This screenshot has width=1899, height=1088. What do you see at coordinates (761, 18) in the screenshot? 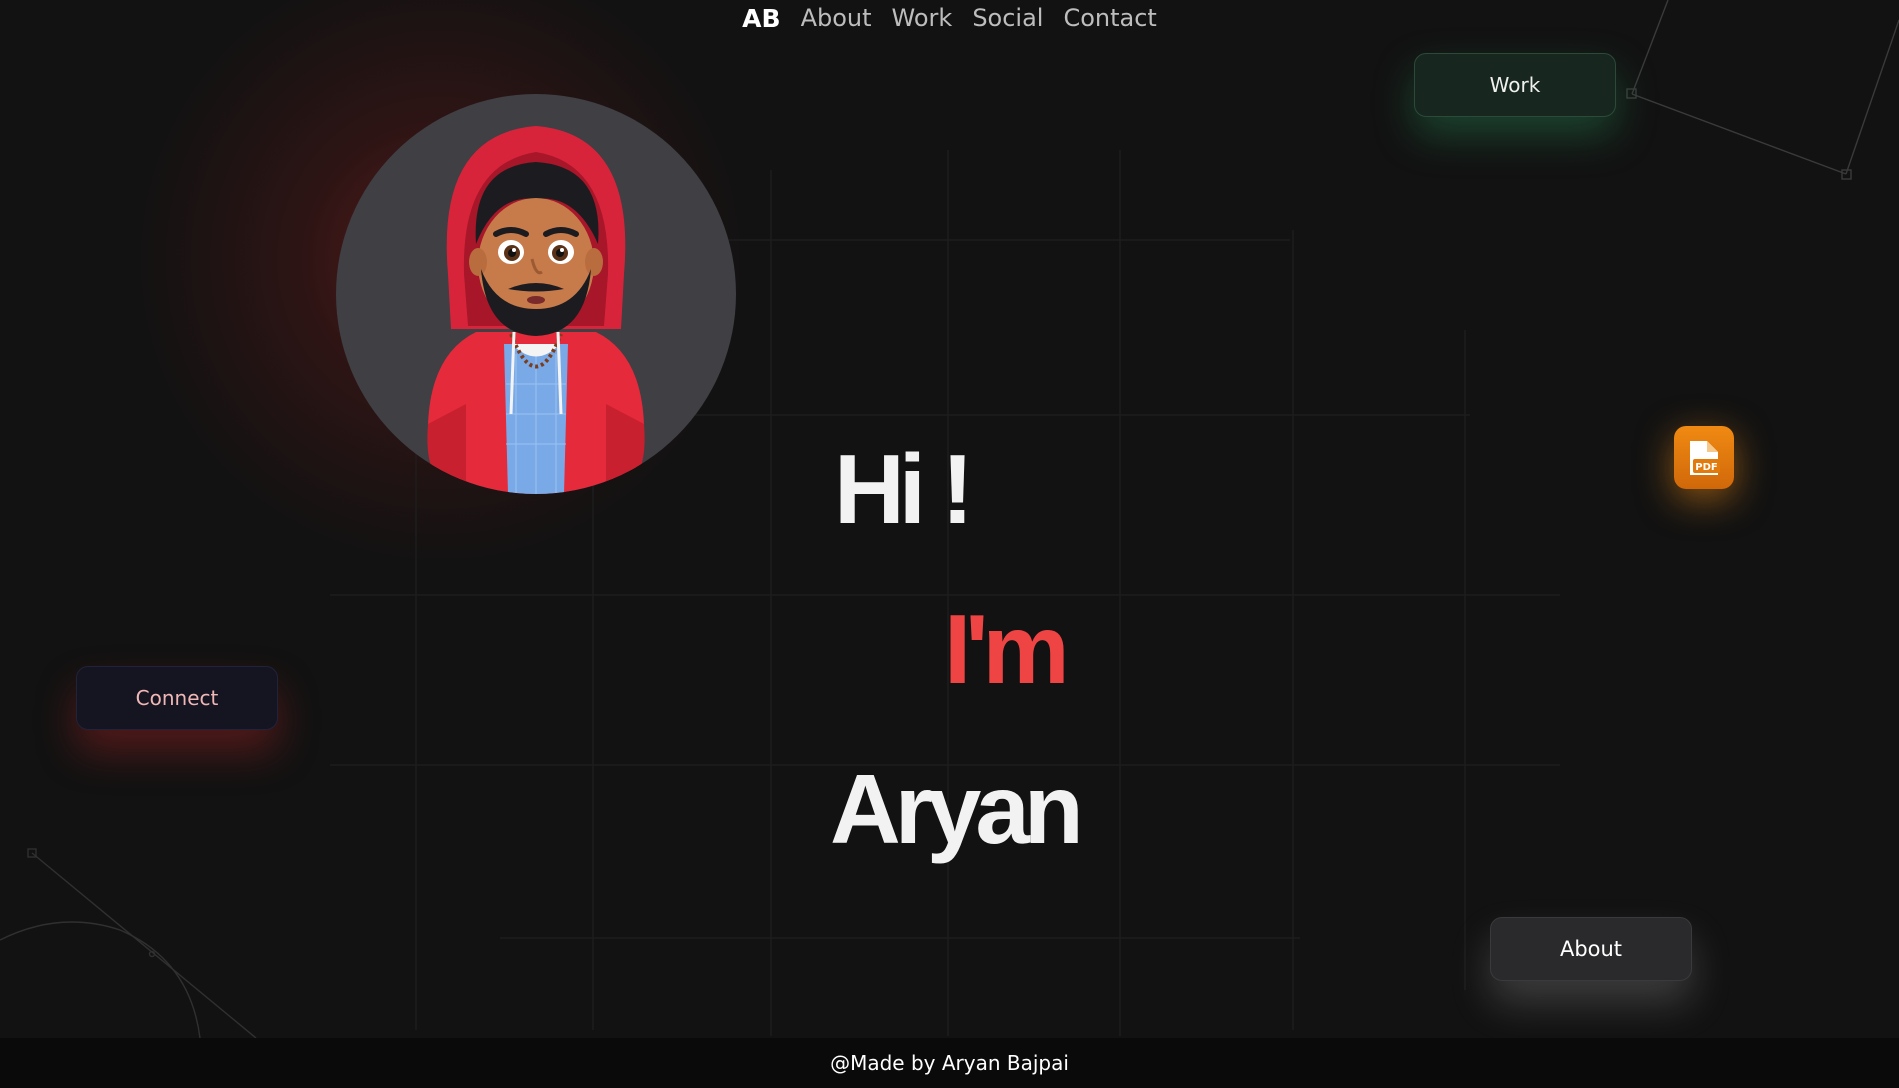
I see `nav-logo: AB` at bounding box center [761, 18].